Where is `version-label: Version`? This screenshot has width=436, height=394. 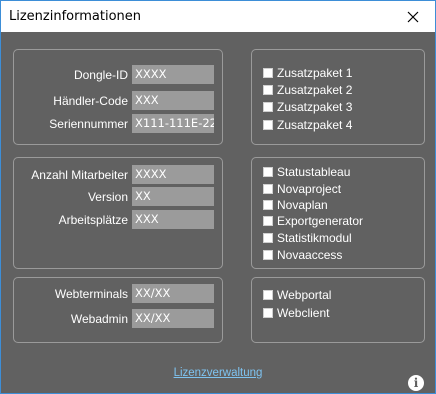
version-label: Version is located at coordinates (107, 197).